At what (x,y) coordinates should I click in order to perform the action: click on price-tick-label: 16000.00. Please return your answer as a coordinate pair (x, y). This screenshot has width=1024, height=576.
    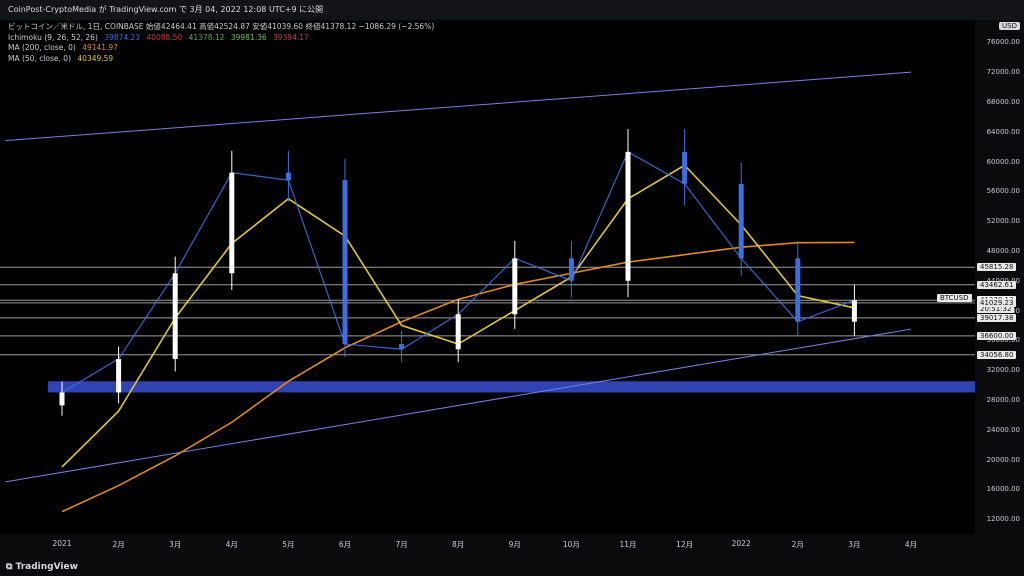
    Looking at the image, I should click on (1003, 489).